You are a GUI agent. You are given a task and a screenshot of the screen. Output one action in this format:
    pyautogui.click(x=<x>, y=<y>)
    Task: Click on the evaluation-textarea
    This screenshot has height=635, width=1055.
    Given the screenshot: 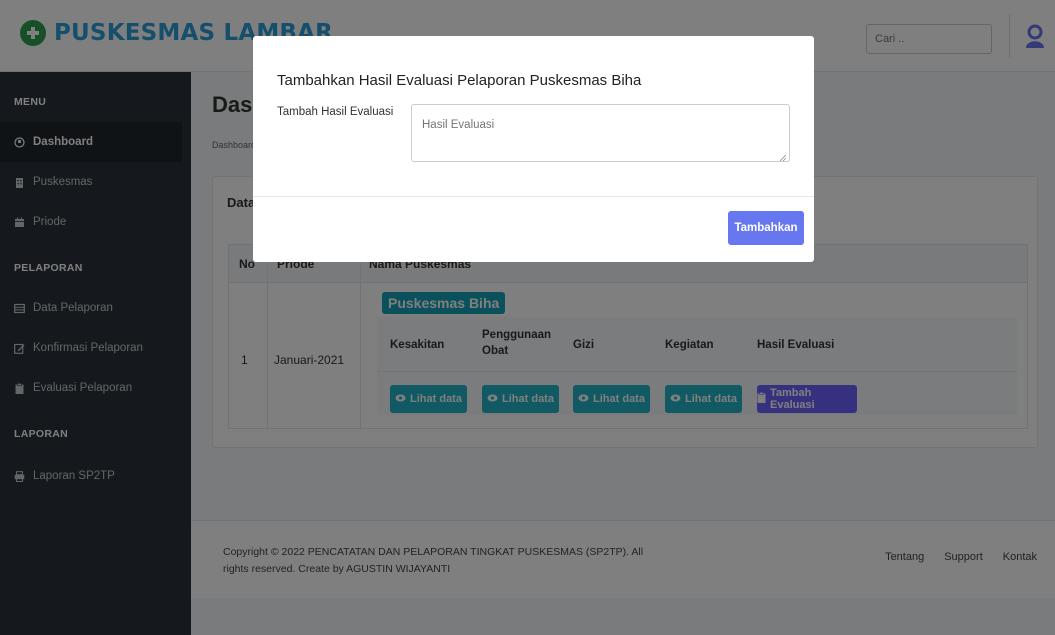 What is the action you would take?
    pyautogui.click(x=600, y=133)
    